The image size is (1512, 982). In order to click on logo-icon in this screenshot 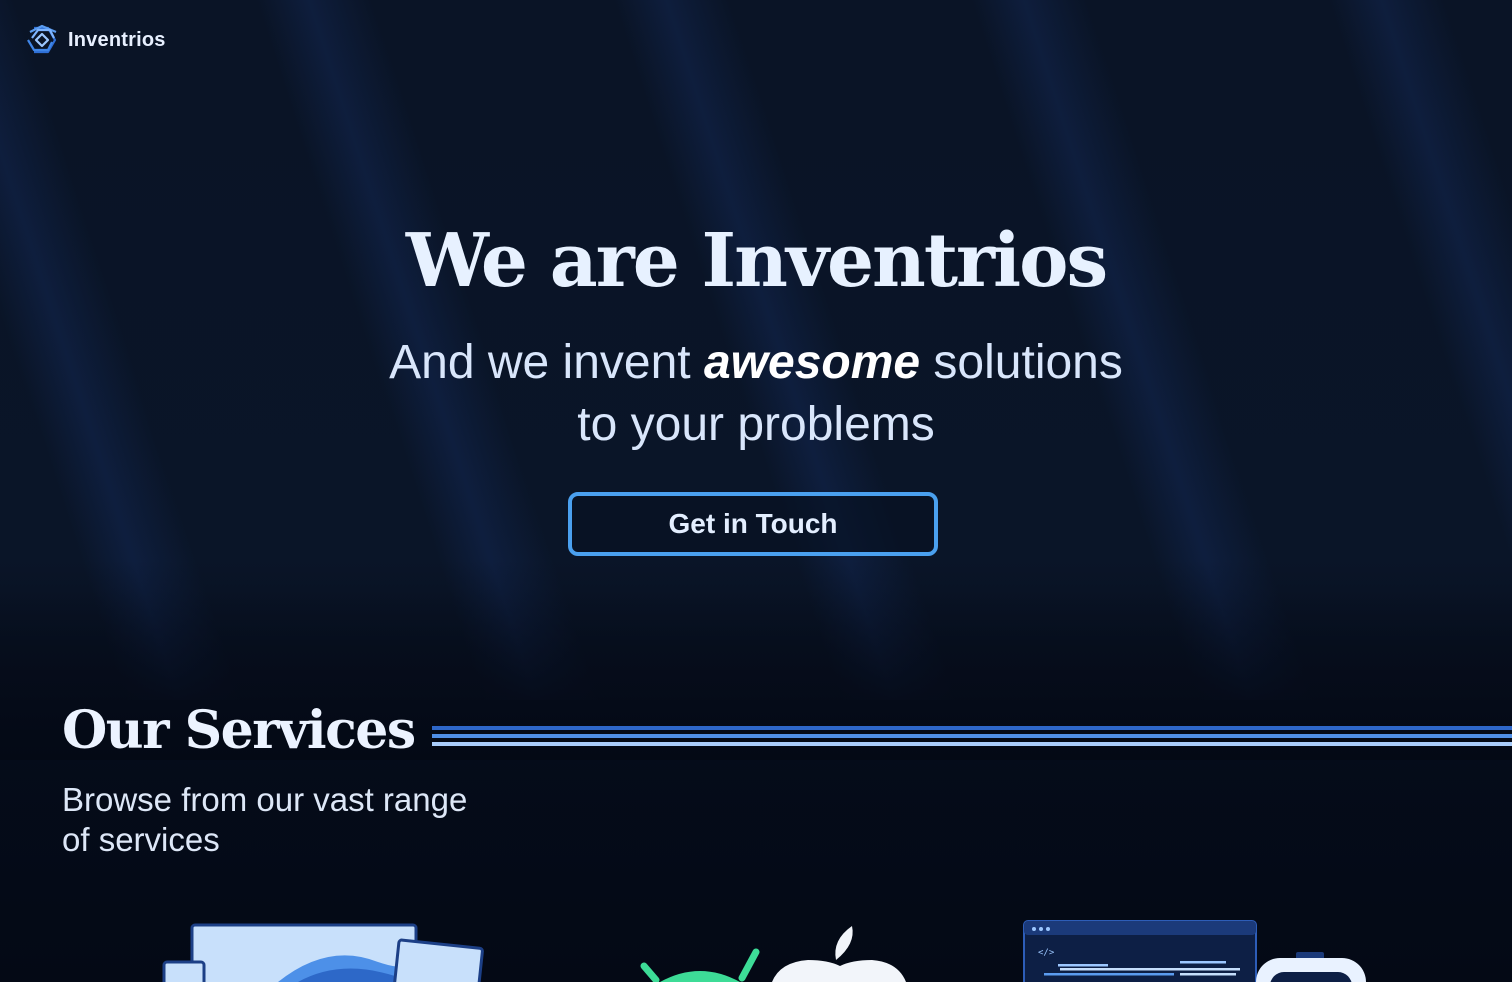, I will do `click(43, 40)`.